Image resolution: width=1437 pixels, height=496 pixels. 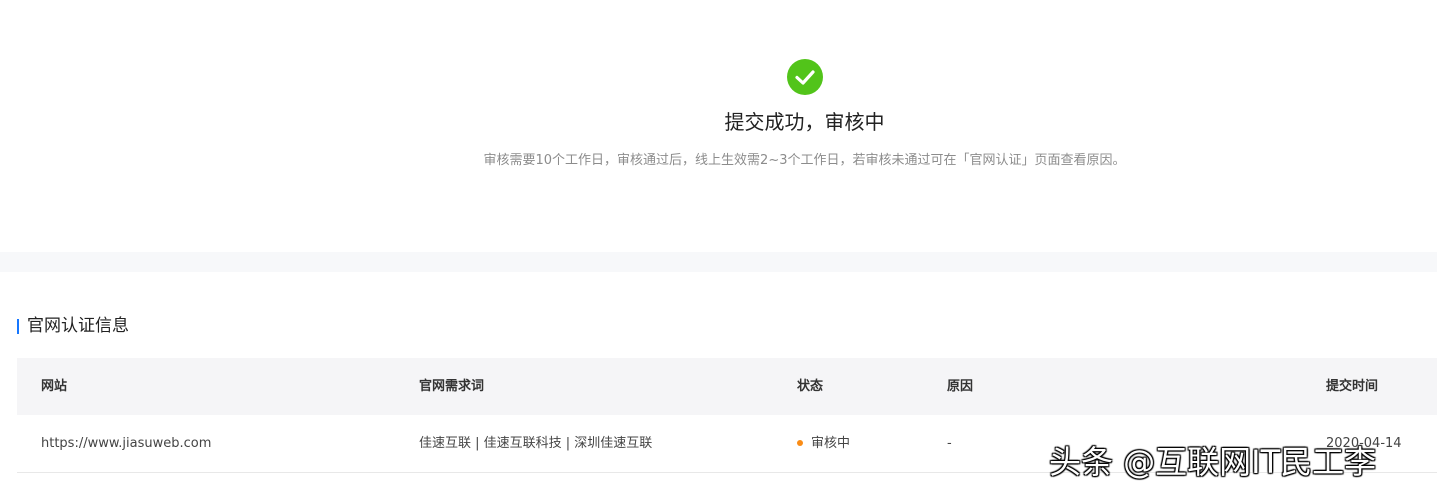 What do you see at coordinates (18, 326) in the screenshot?
I see `heading-accent-bar` at bounding box center [18, 326].